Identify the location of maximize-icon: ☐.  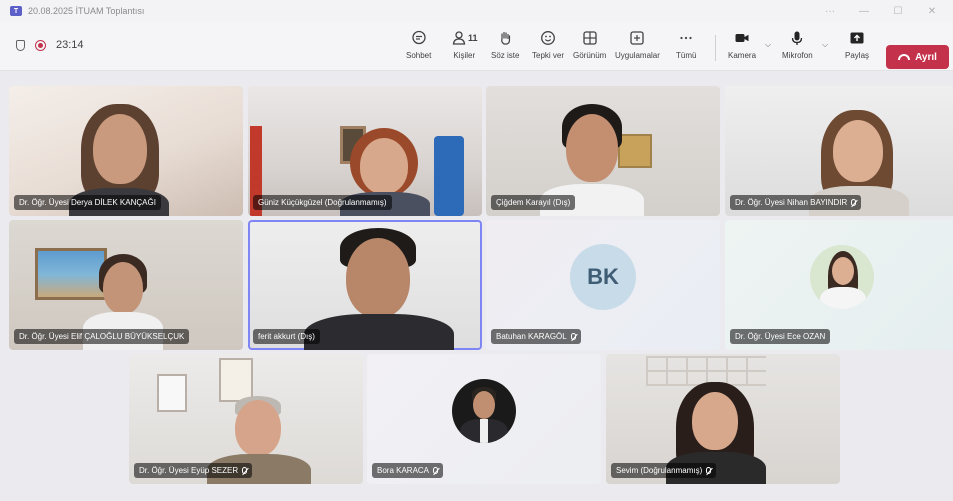
(898, 11).